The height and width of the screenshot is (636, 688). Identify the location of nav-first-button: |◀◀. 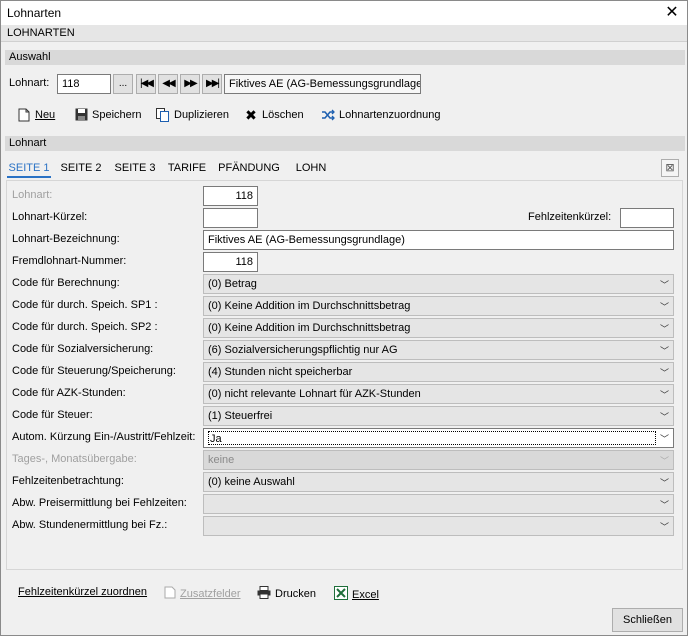
(146, 84).